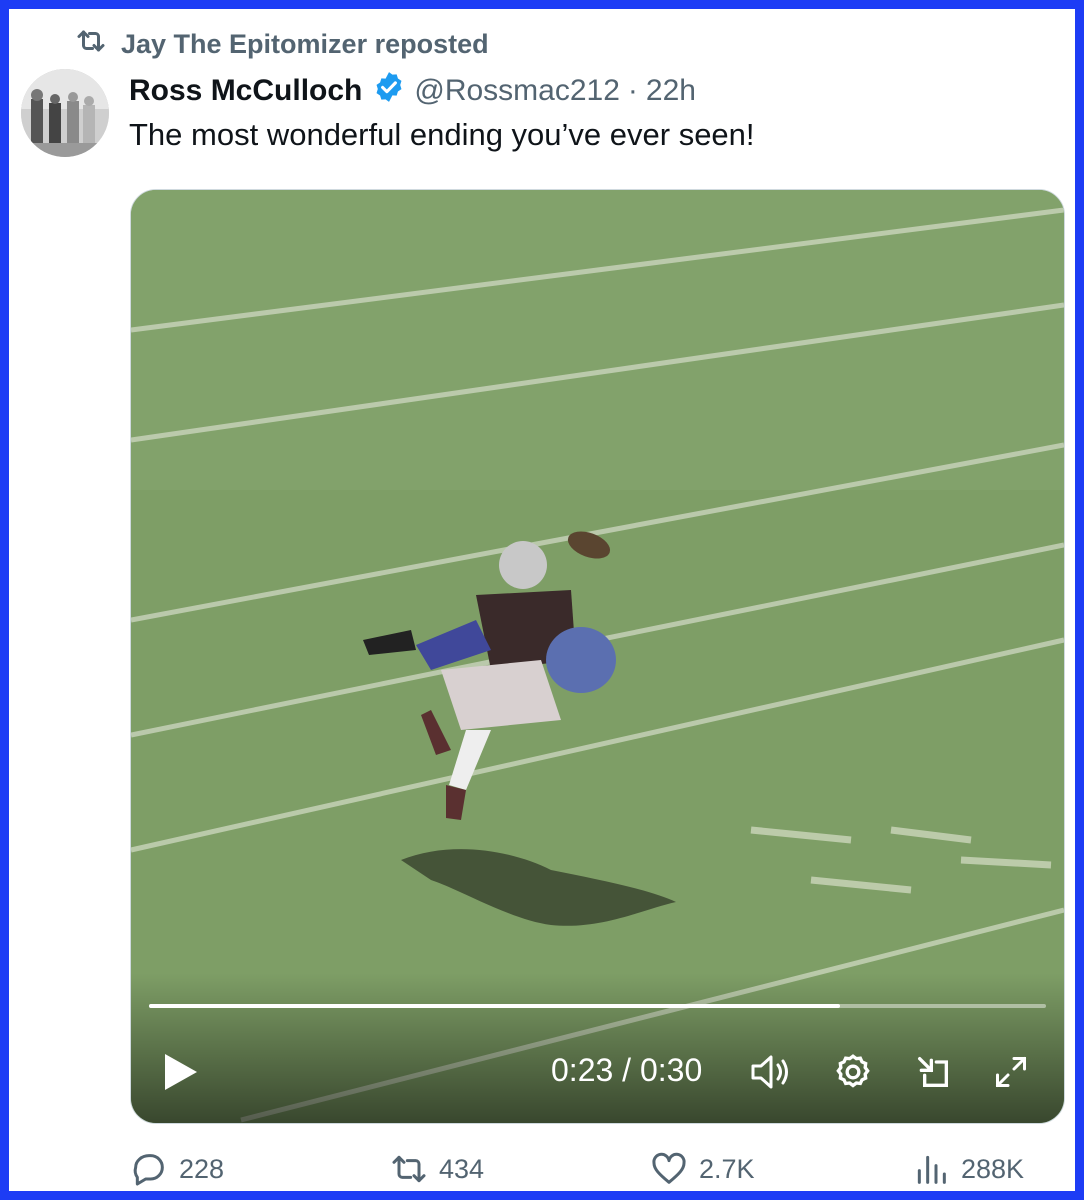 The width and height of the screenshot is (1084, 1200). I want to click on settings-button, so click(853, 1072).